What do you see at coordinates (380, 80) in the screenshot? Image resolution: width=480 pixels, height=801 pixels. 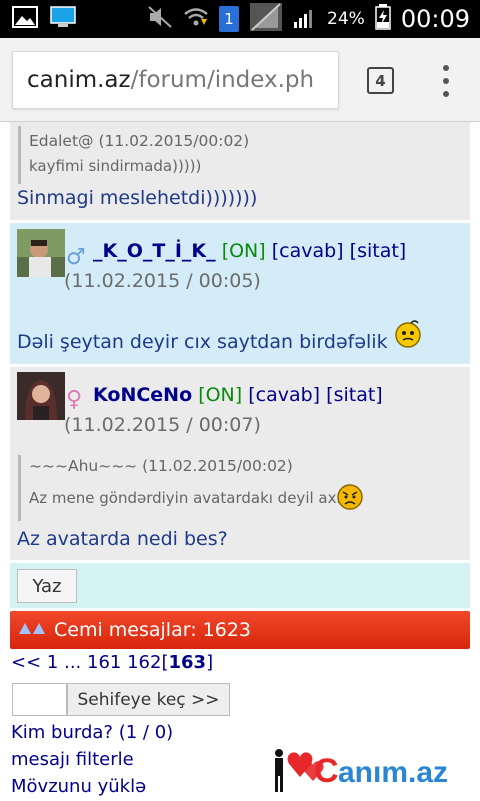 I see `tab-switcher-button: 4` at bounding box center [380, 80].